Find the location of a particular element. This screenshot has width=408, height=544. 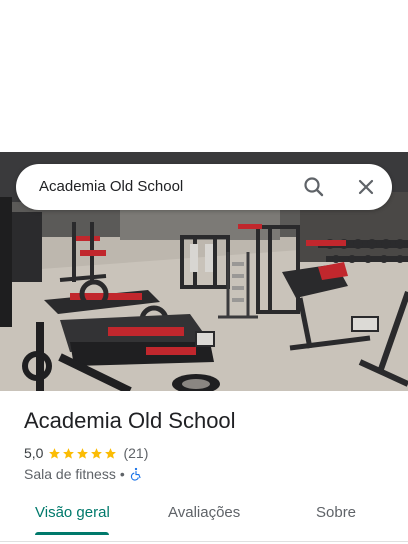

active-tab-indicator is located at coordinates (72, 533).